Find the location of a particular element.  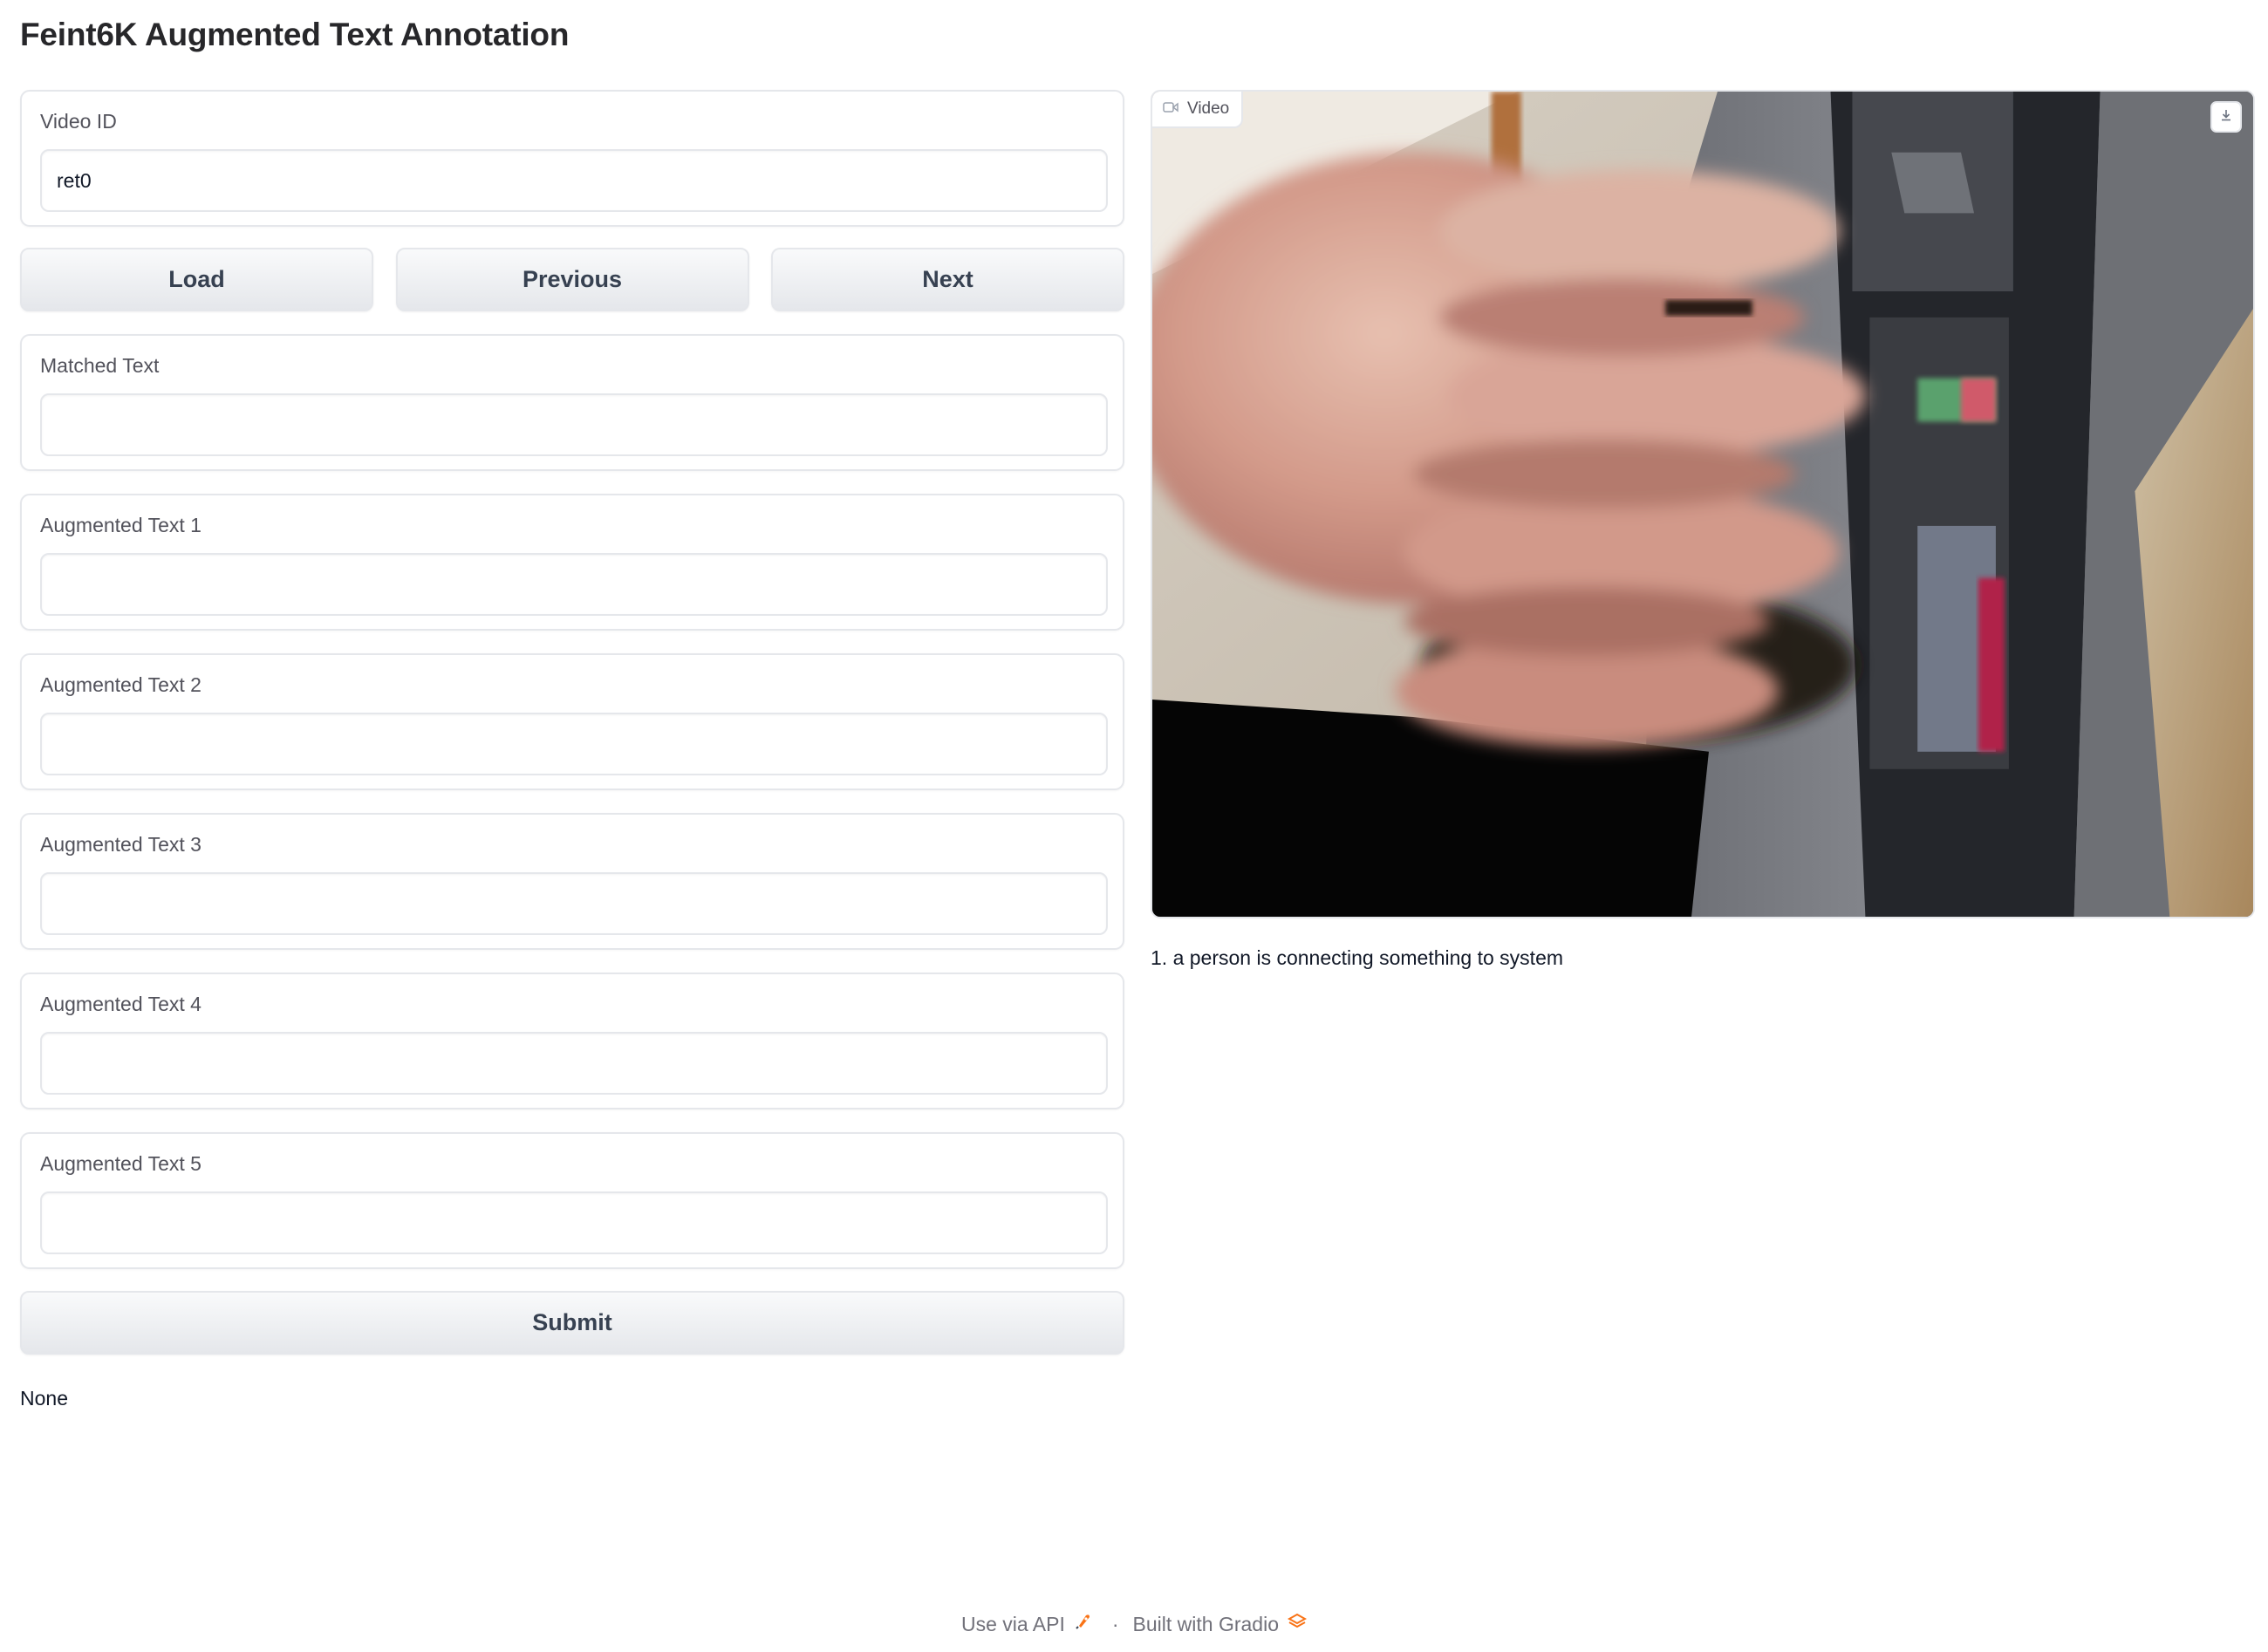

download-button is located at coordinates (2226, 117).